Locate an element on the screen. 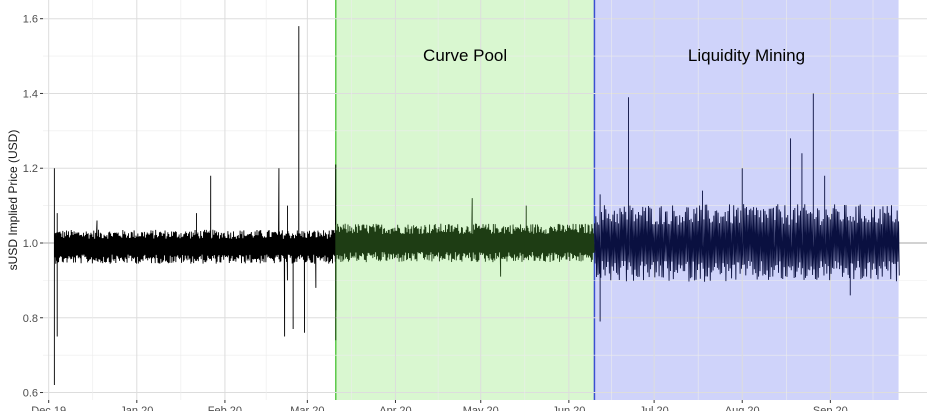 The width and height of the screenshot is (933, 411). x-tick-label: Aug 20 is located at coordinates (742, 408).